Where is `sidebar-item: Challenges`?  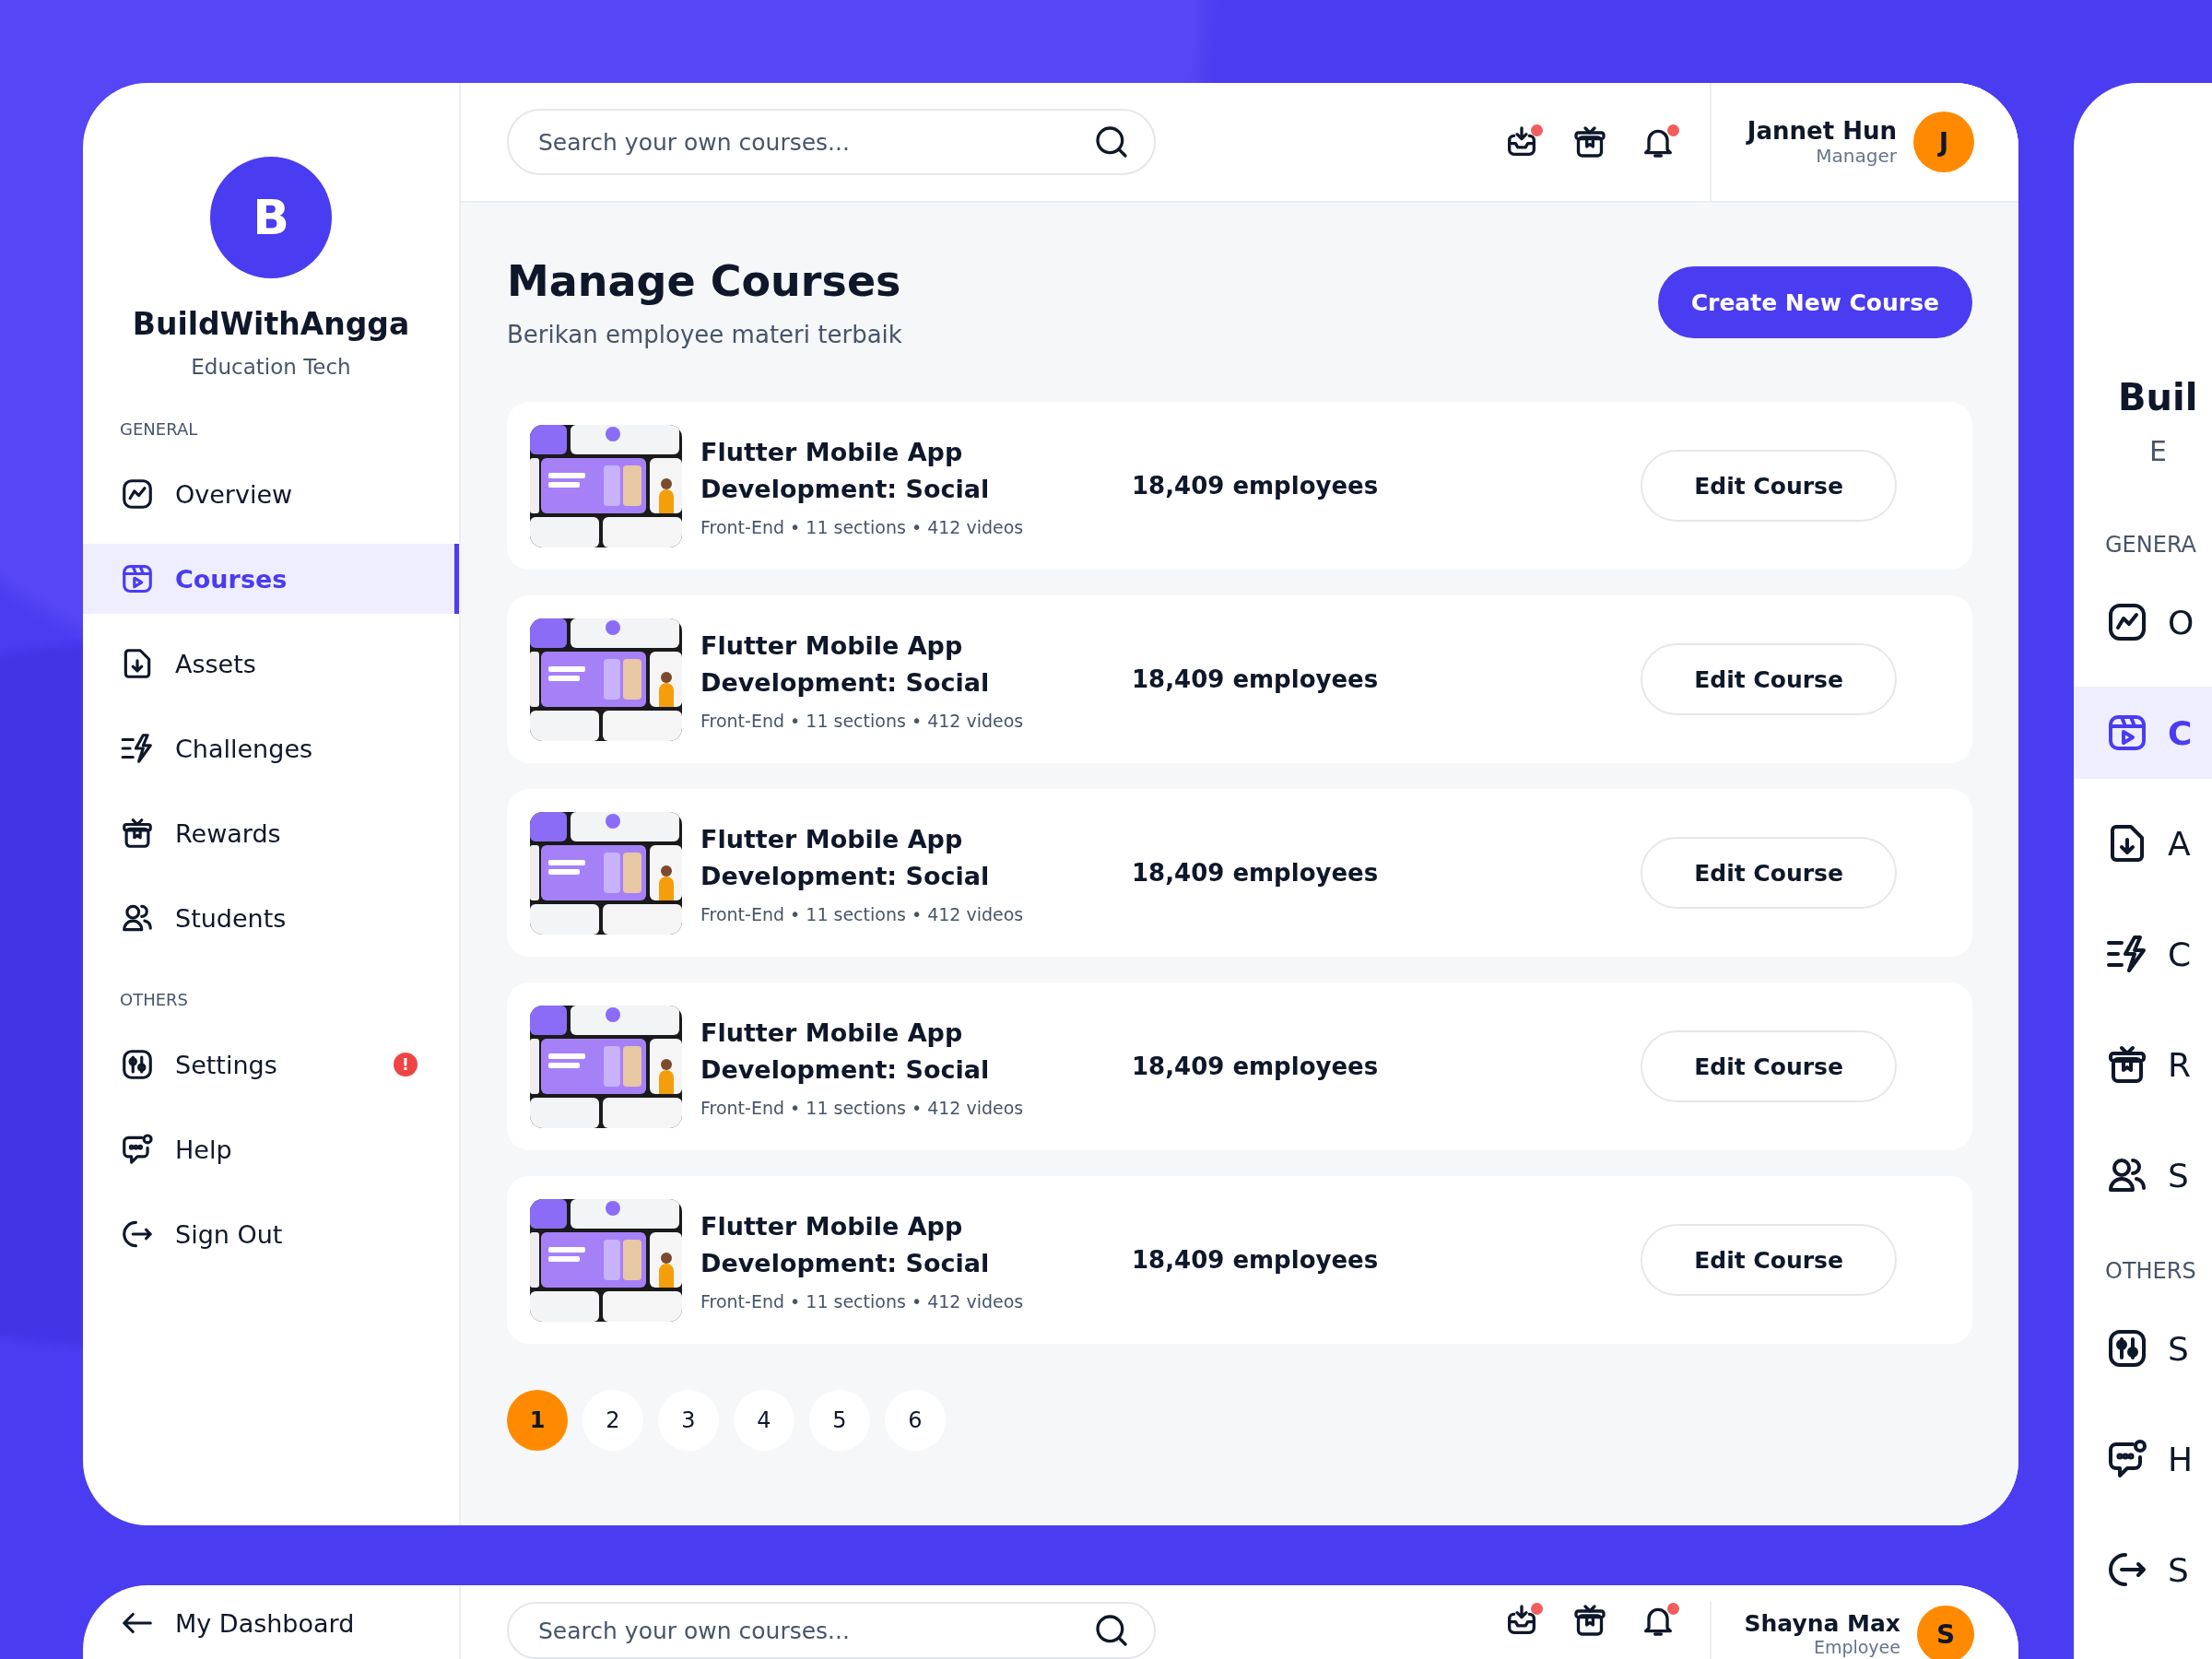 sidebar-item: Challenges is located at coordinates (271, 748).